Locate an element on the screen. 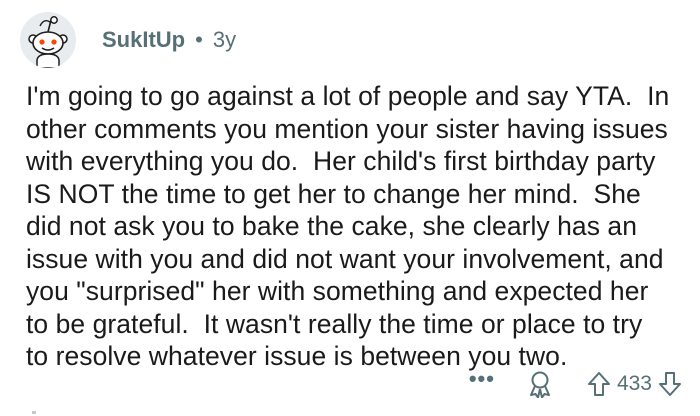  comment-age: 3y is located at coordinates (224, 39).